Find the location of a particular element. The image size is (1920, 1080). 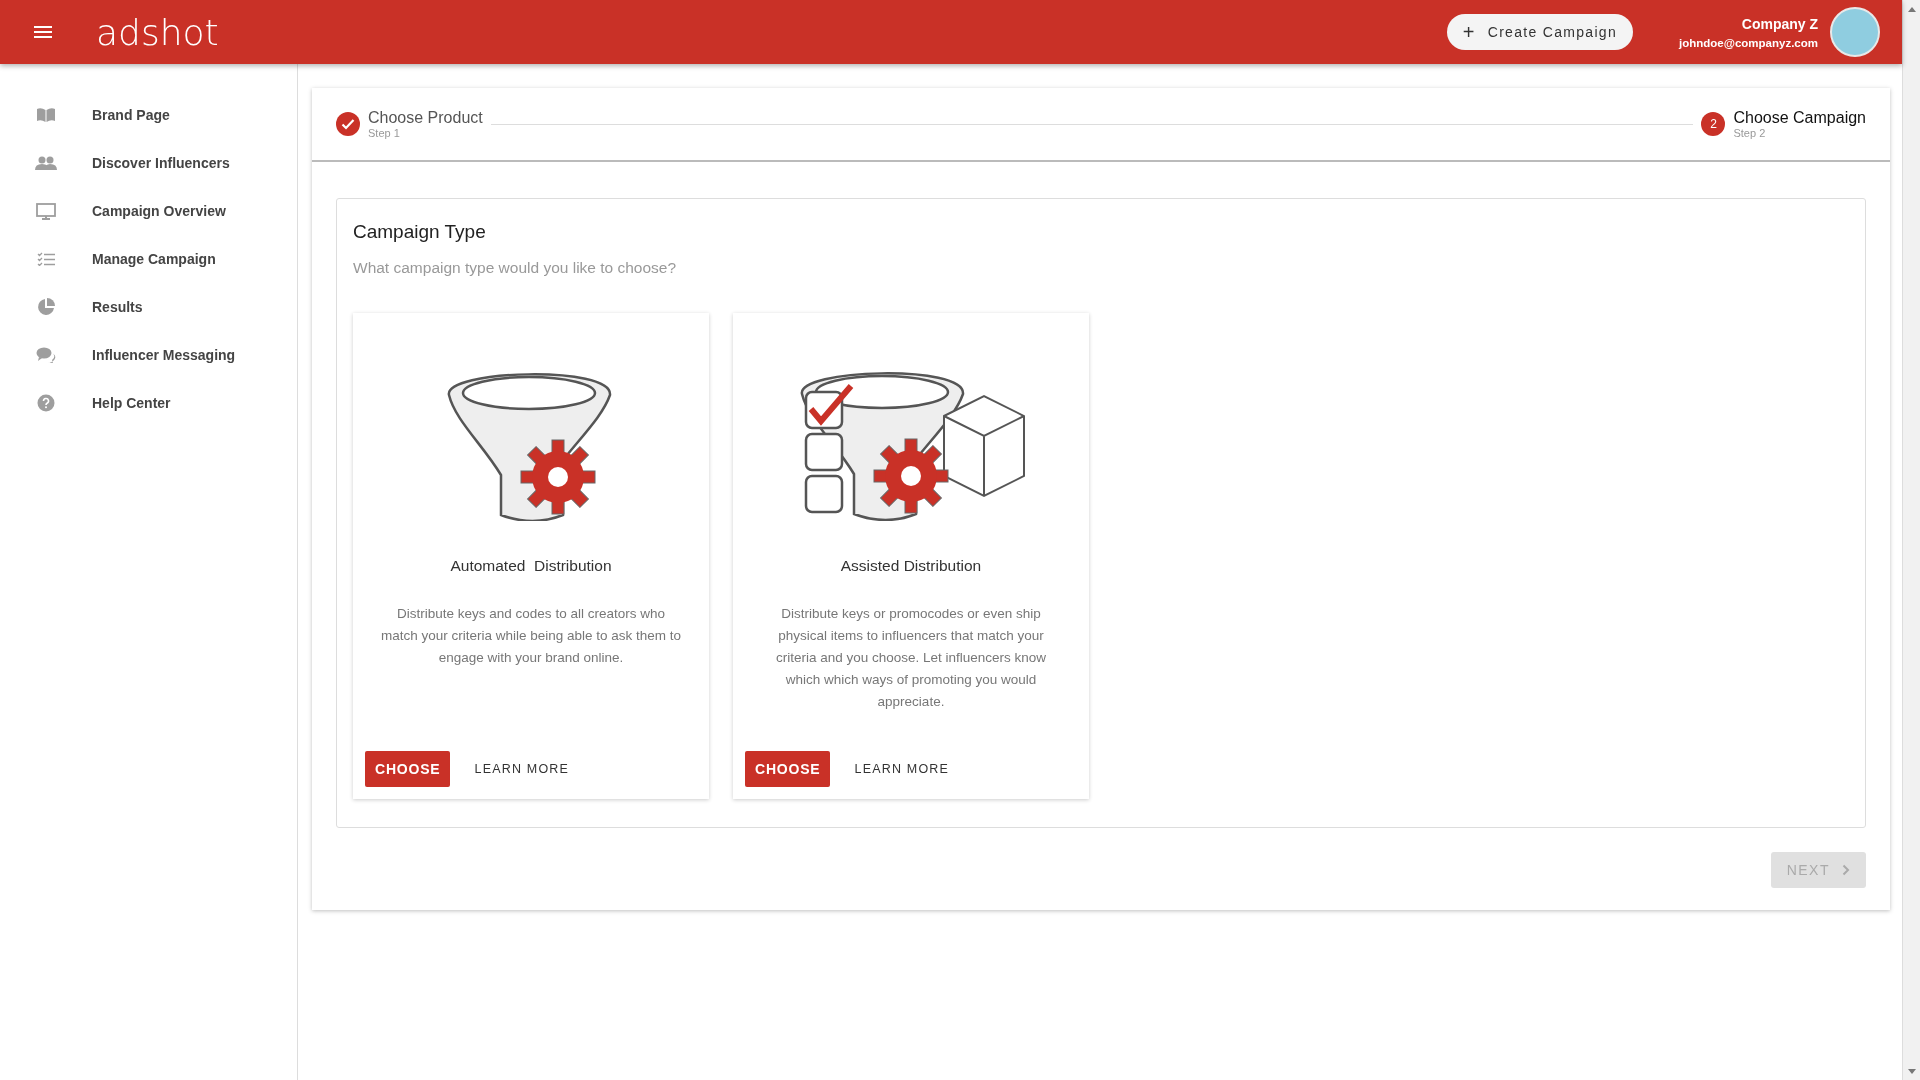

step-title: Choose Product is located at coordinates (425, 118).